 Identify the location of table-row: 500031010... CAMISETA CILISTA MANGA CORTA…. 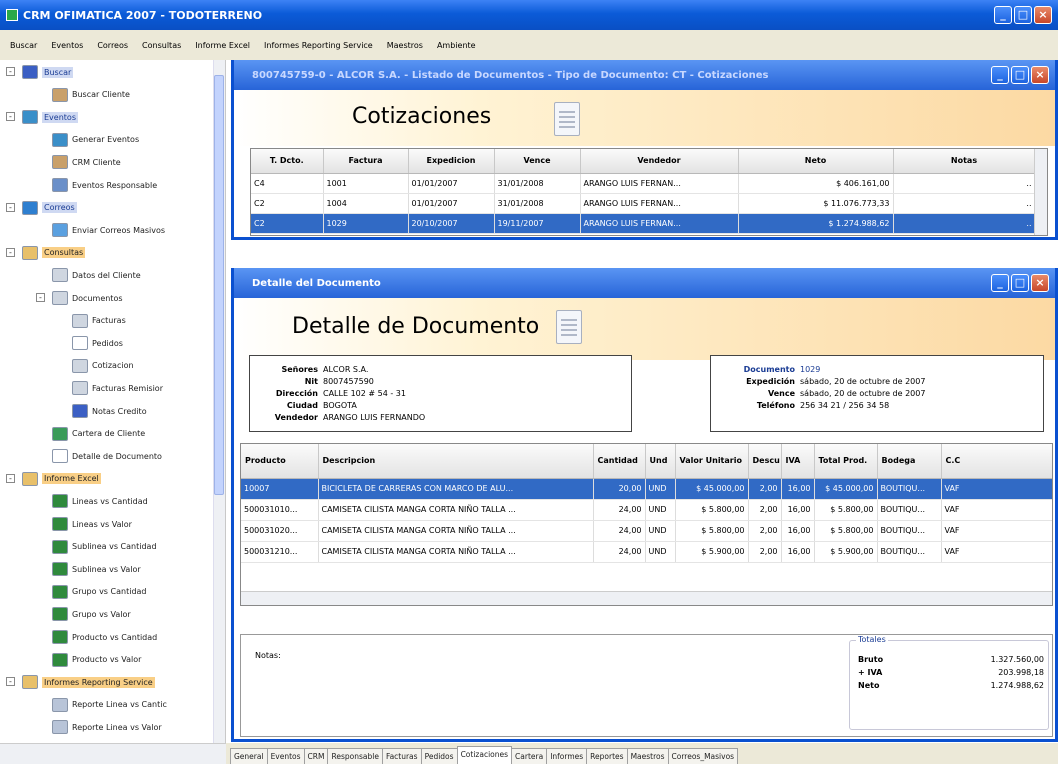
(646, 510).